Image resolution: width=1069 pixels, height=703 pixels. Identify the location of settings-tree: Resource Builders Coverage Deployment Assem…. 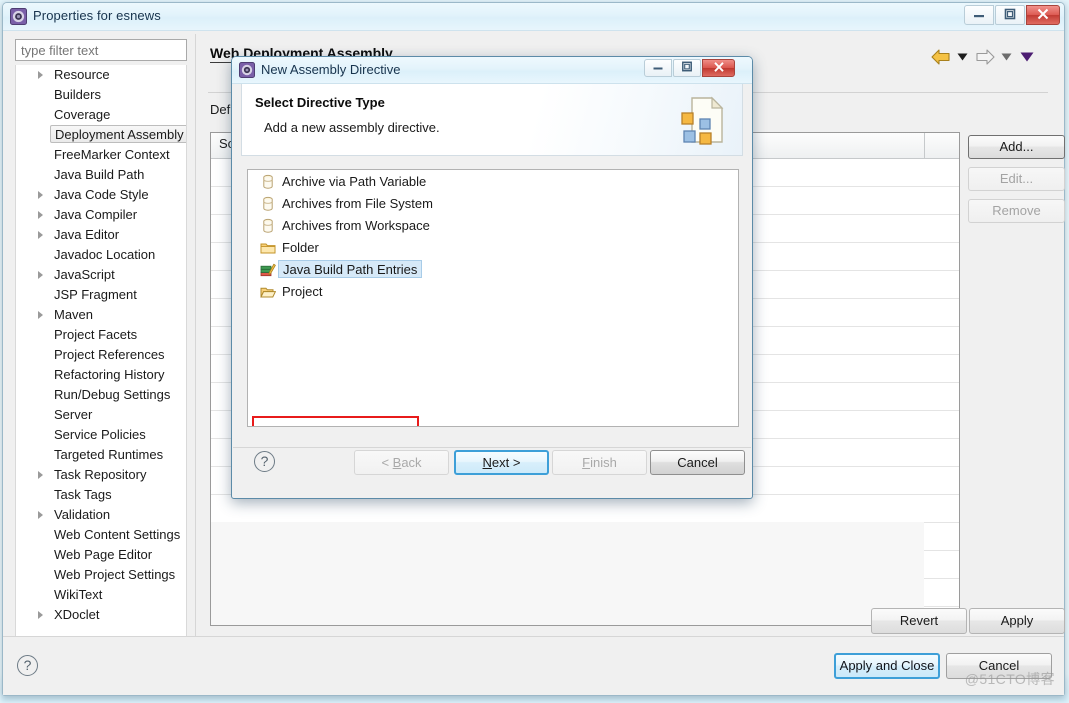
(101, 351).